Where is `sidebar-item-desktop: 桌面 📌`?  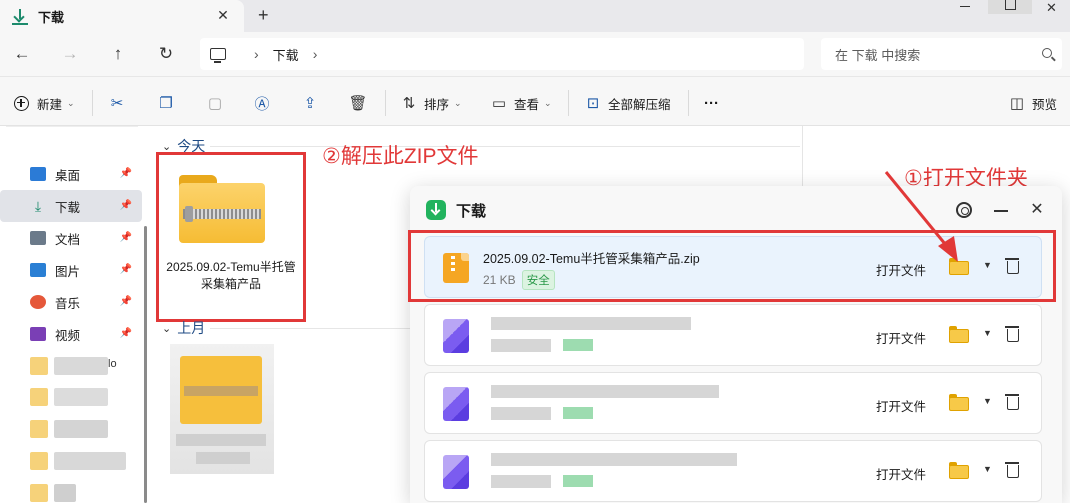
sidebar-item-desktop: 桌面 📌 is located at coordinates (71, 174).